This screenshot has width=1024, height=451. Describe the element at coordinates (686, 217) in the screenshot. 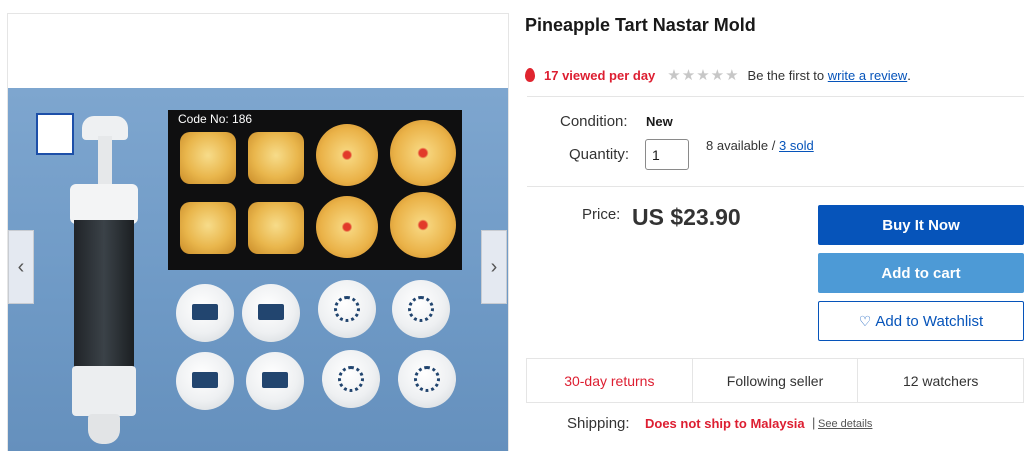

I see `price-value: US $23.90` at that location.